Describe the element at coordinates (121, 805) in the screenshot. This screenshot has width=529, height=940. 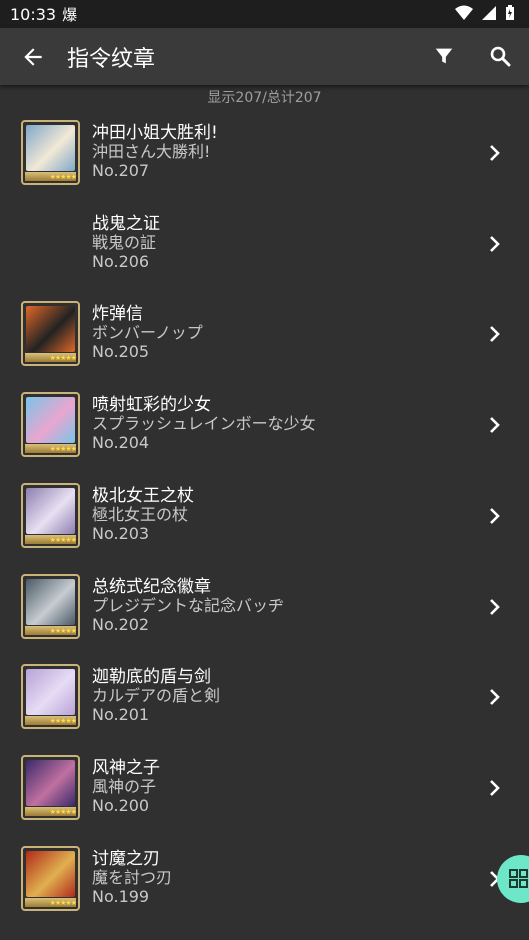
I see `item-number: No.200` at that location.